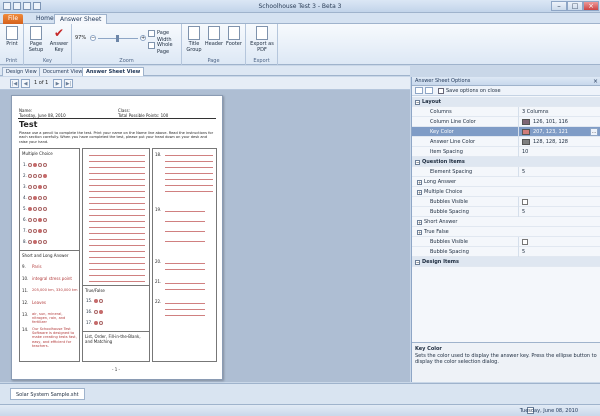 Image resolution: width=600 pixels, height=416 pixels. Describe the element at coordinates (37, 266) in the screenshot. I see `key-answer: Paris` at that location.